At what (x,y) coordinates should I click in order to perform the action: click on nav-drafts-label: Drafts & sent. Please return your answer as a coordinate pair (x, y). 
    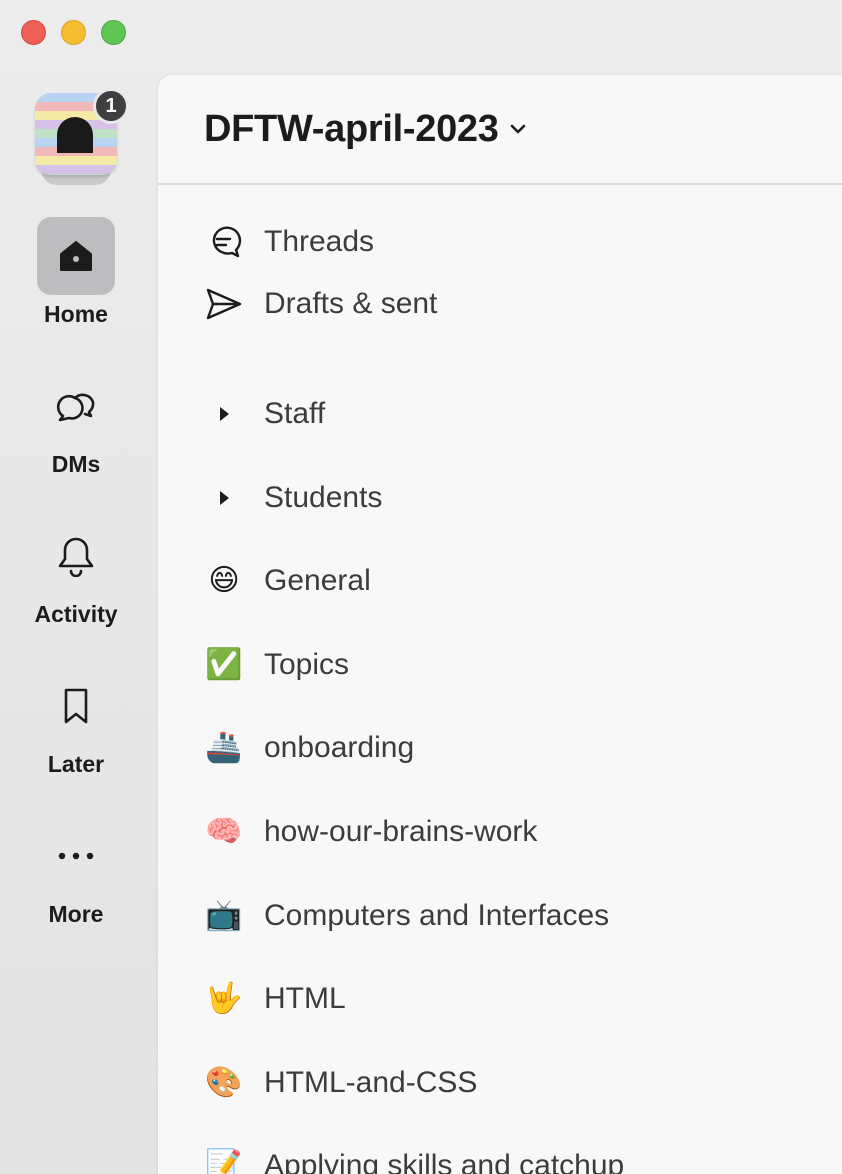
    Looking at the image, I should click on (351, 303).